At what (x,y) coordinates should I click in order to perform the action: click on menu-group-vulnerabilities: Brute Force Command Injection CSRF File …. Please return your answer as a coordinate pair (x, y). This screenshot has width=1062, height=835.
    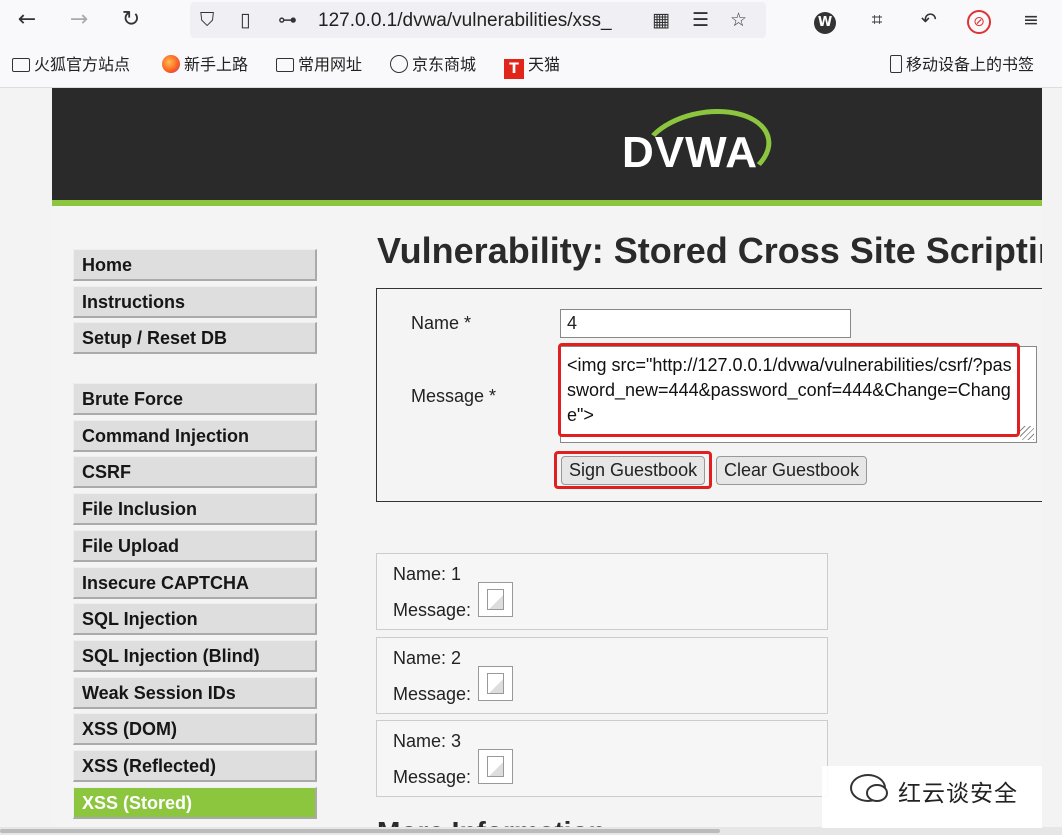
    Looking at the image, I should click on (195, 601).